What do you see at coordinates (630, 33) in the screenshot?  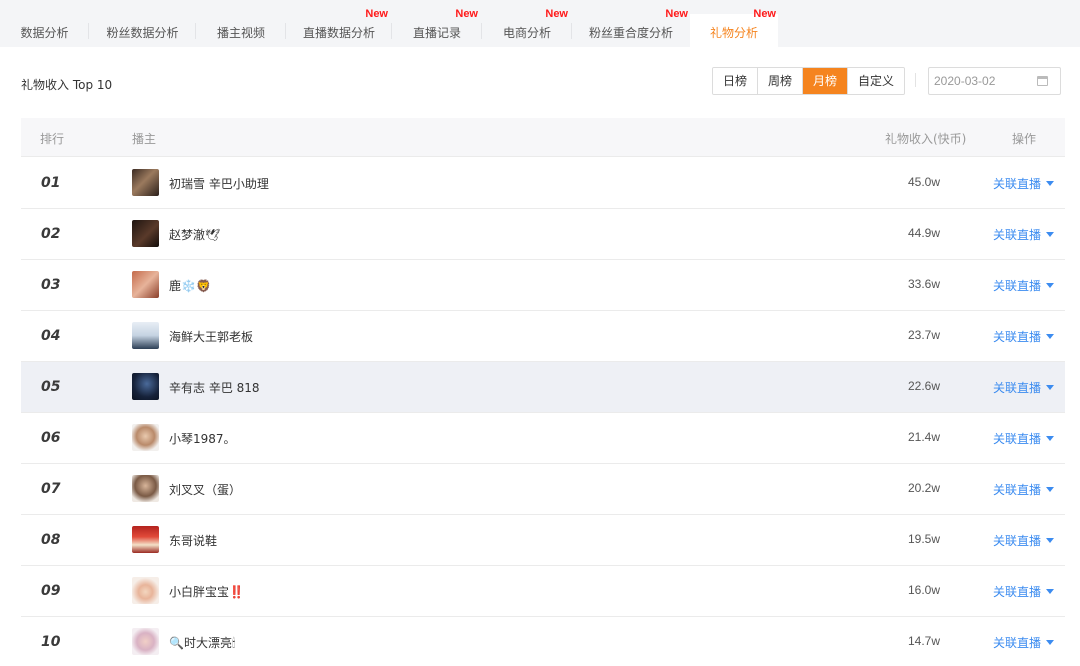 I see `tab-label: 粉丝重合度分析` at bounding box center [630, 33].